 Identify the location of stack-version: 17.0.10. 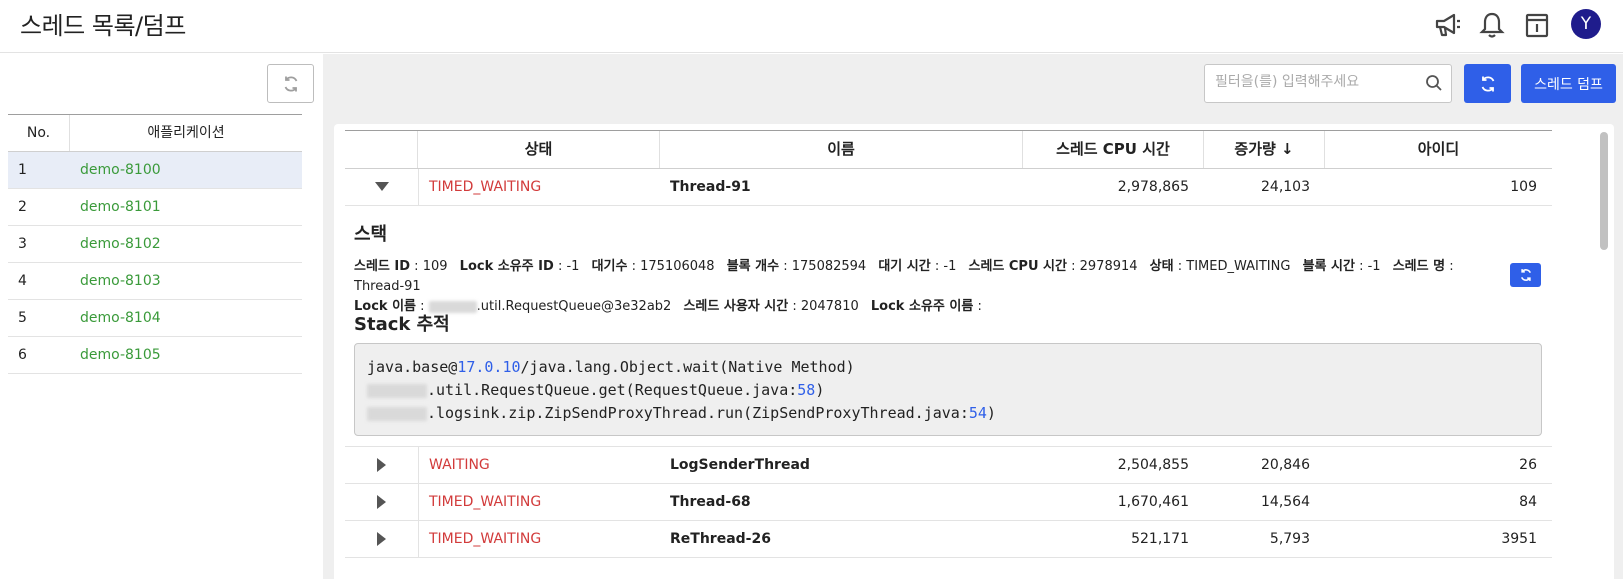
(489, 367).